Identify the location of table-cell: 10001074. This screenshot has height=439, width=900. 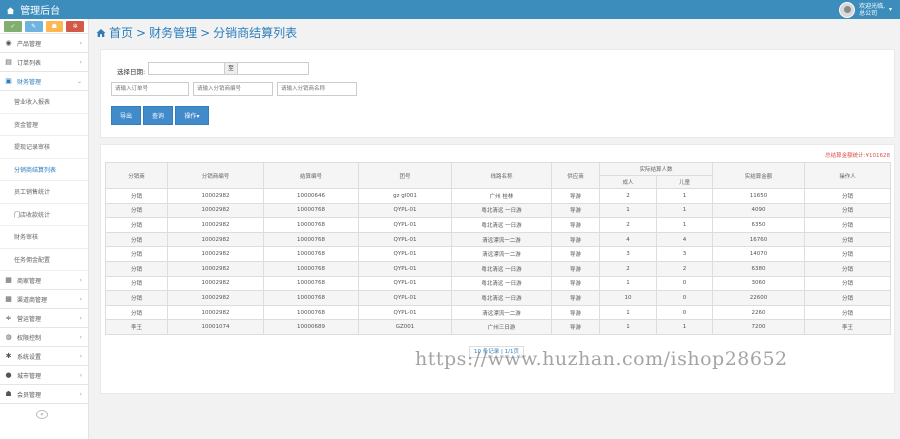
(215, 327).